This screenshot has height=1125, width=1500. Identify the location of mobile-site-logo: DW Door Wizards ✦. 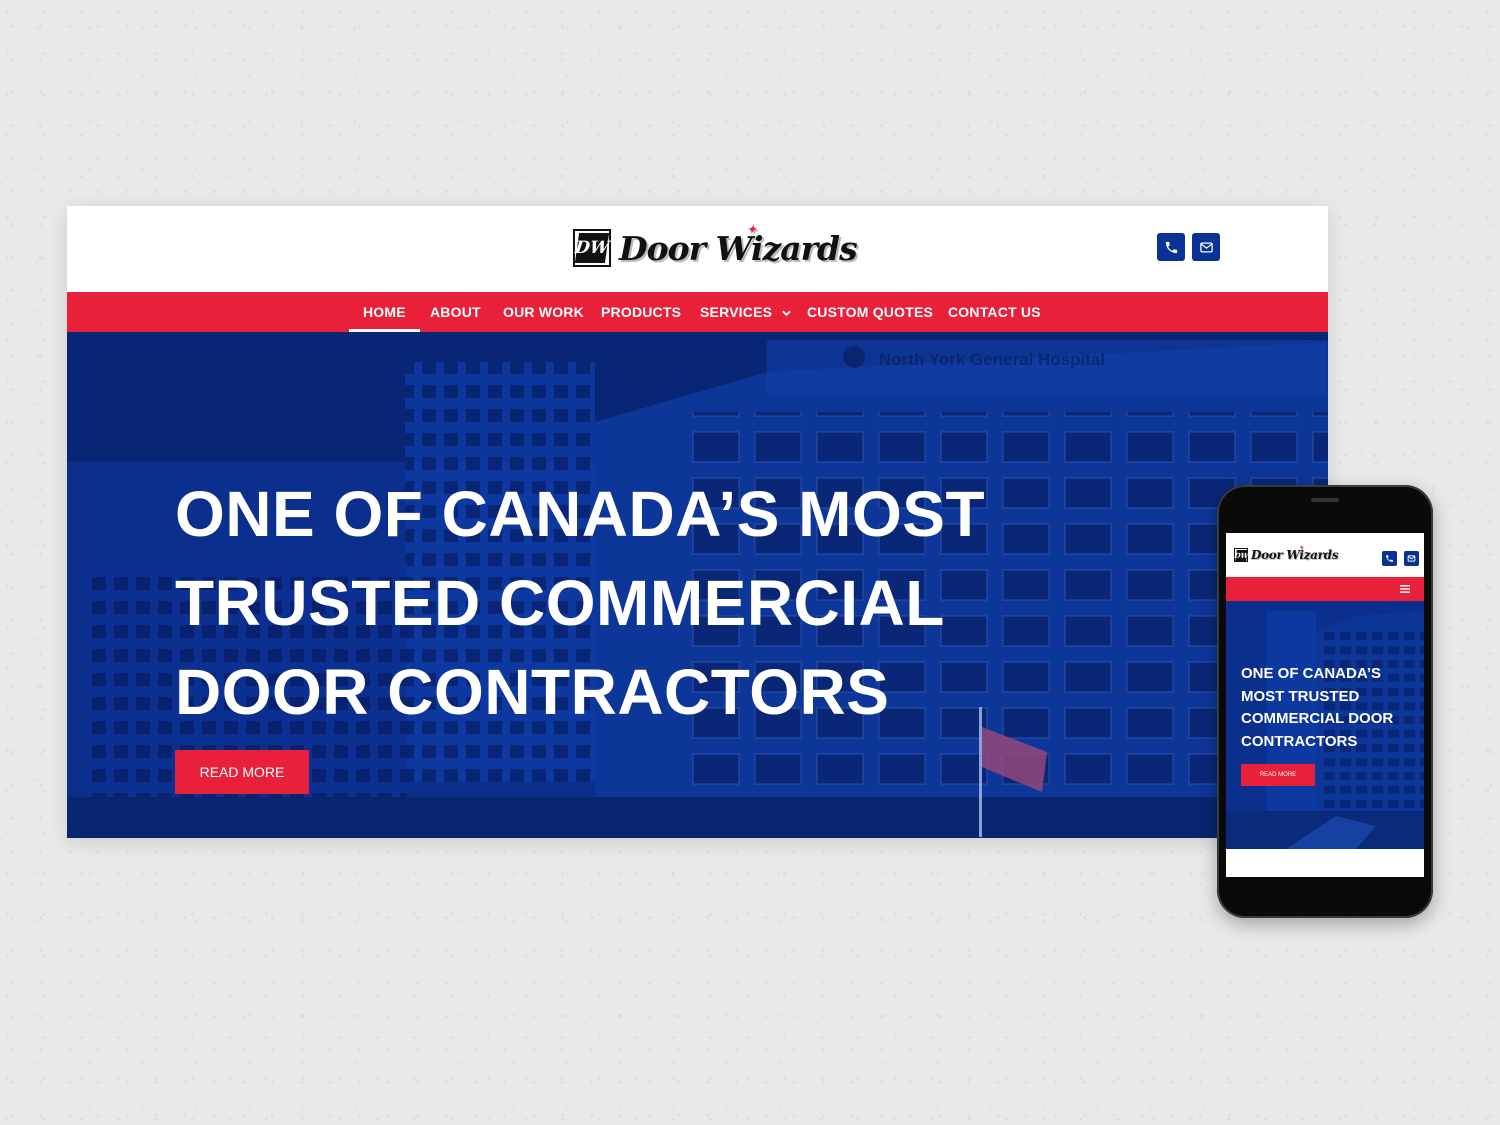
(1286, 553).